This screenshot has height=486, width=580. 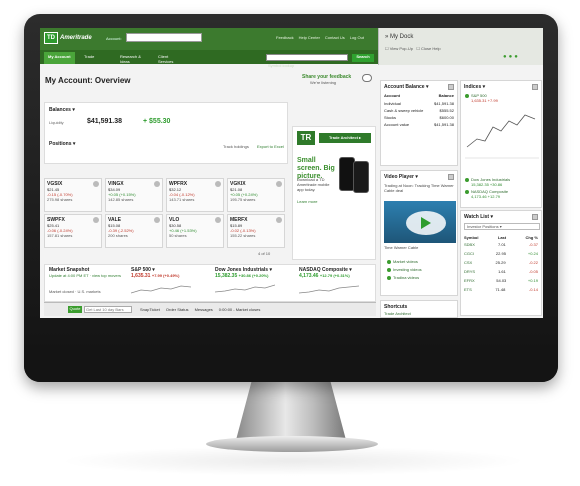 I want to click on snapticket-button: SnapTicket, so click(x=150, y=309).